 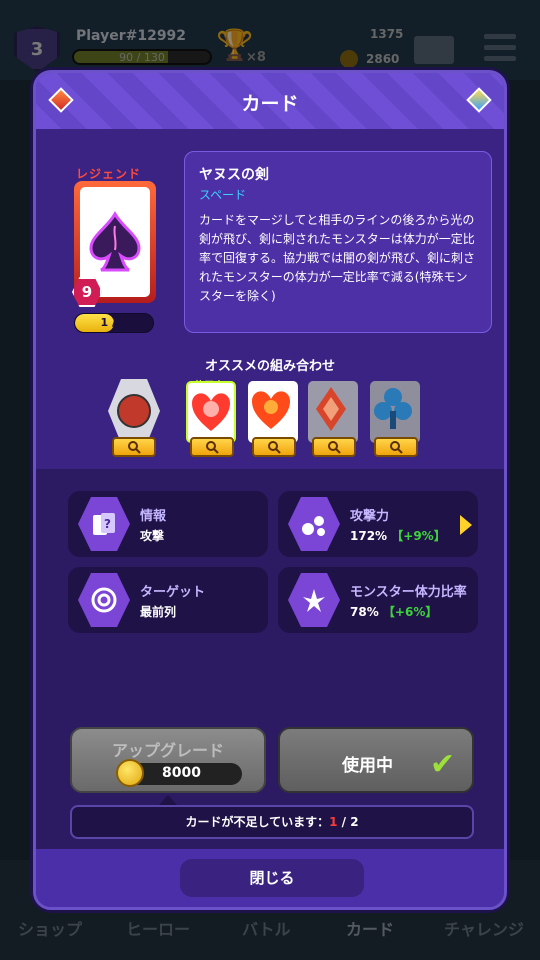 What do you see at coordinates (168, 524) in the screenshot?
I see `stat-info: ? 情報 攻撃` at bounding box center [168, 524].